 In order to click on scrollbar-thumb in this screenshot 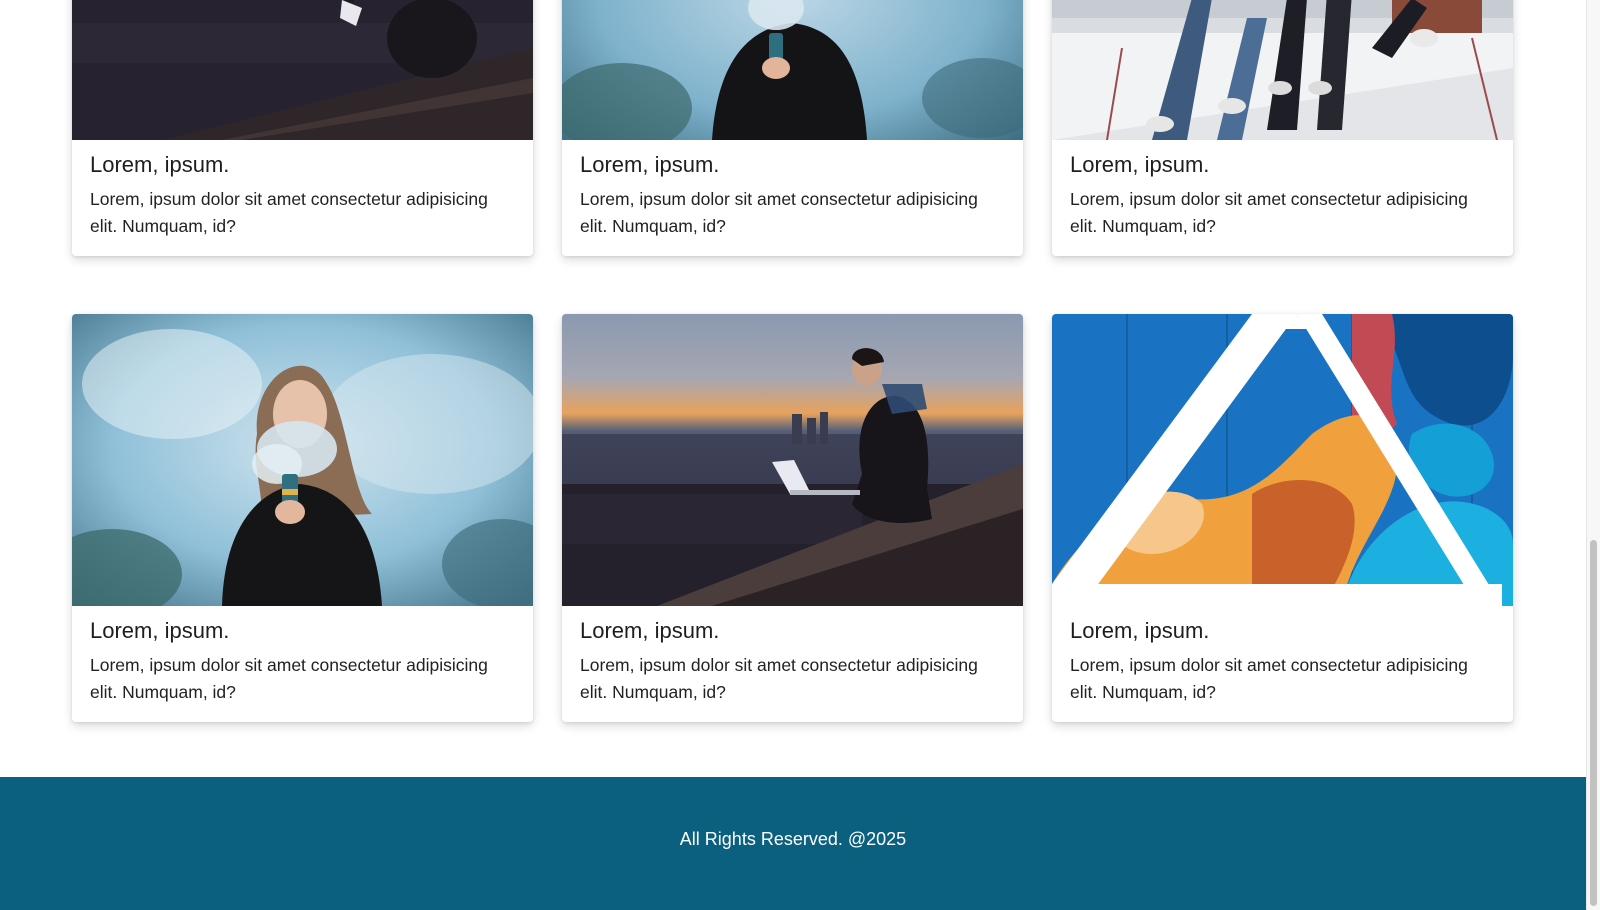, I will do `click(1593, 723)`.